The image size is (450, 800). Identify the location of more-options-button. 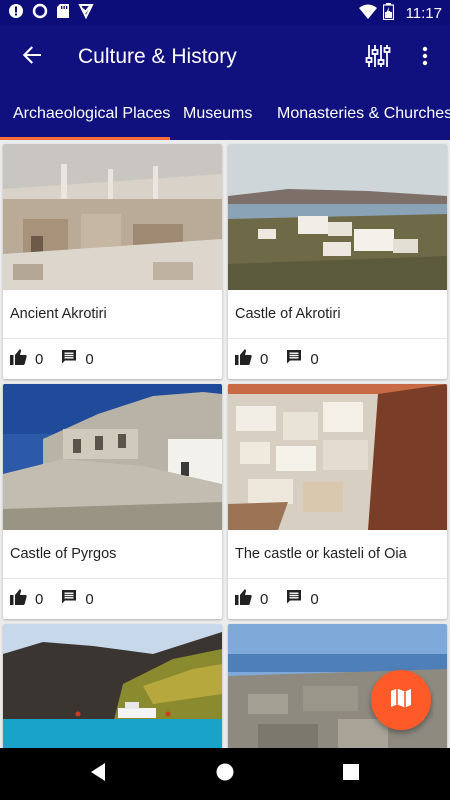
(425, 58).